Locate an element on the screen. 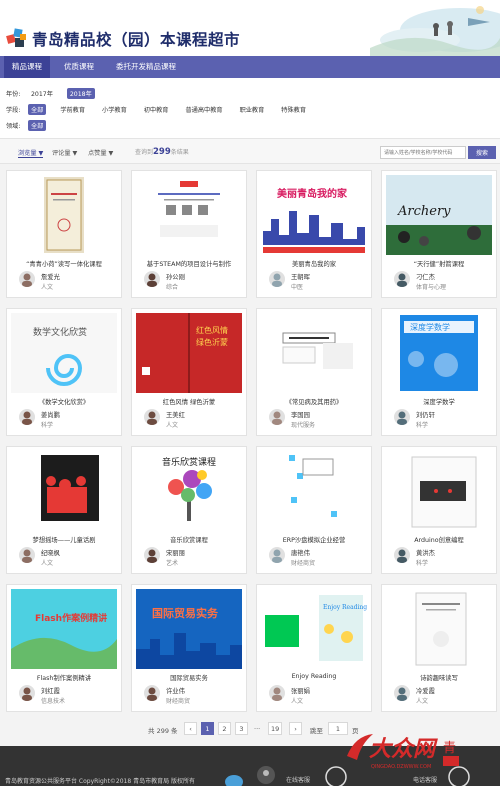 The height and width of the screenshot is (786, 500). course-card: Enjoy Reading! Enjoy Reading 张丽娟 人文 is located at coordinates (314, 648).